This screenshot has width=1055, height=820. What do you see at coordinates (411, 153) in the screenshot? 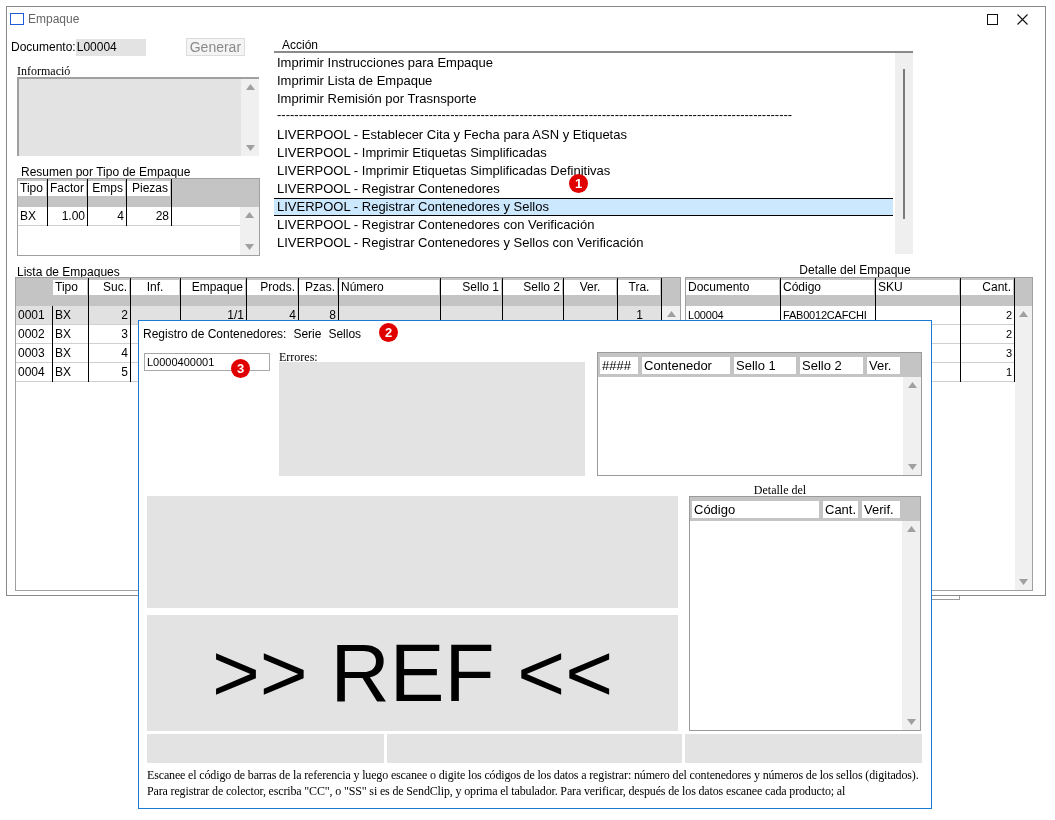
I see `list-item: LIVERPOOL - Imprimir Etiquetas Simplificadas` at bounding box center [411, 153].